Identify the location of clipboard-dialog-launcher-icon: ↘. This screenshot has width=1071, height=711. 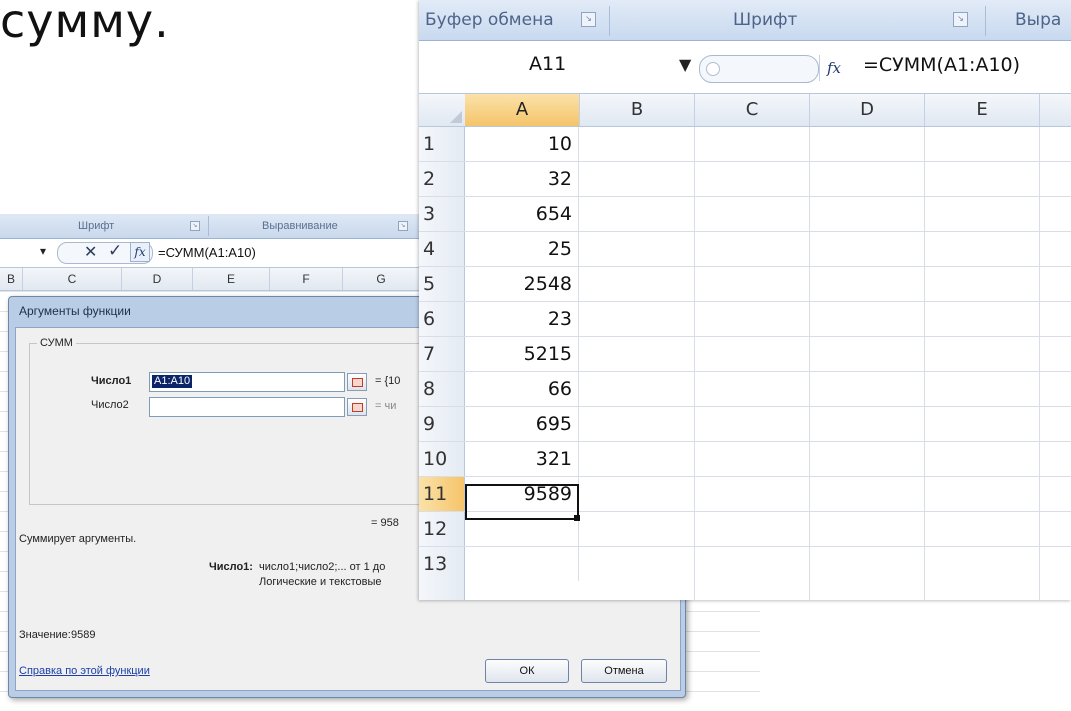
(588, 19).